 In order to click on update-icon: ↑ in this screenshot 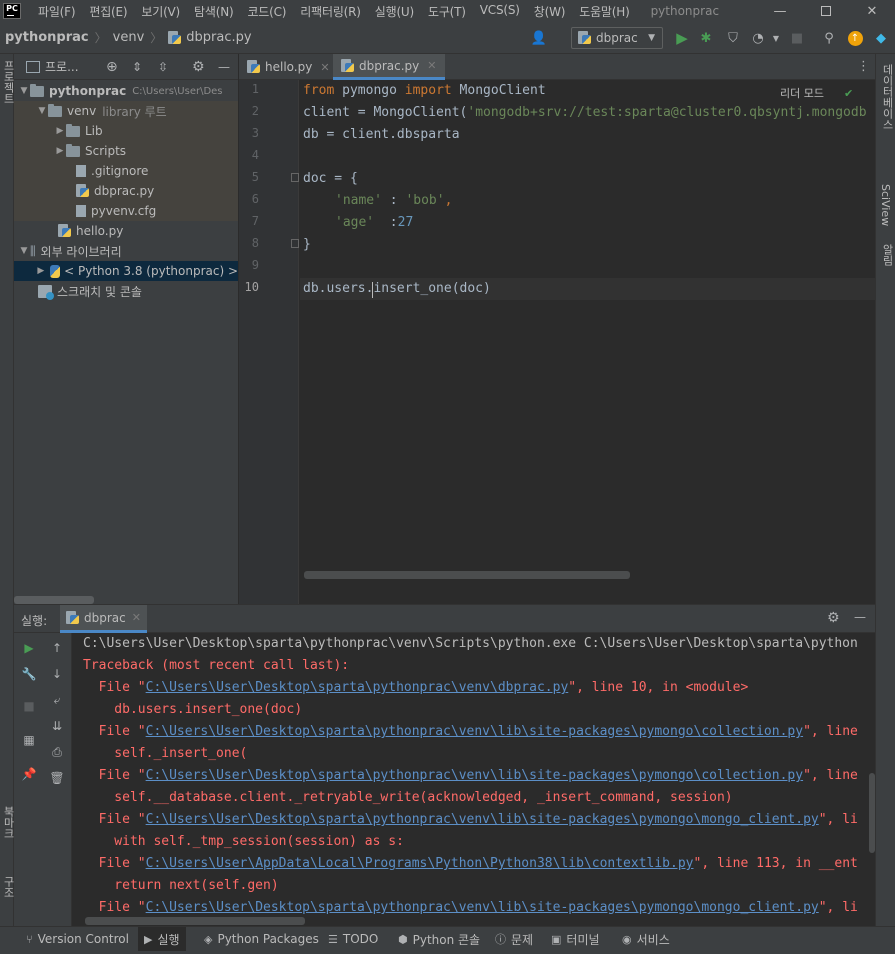, I will do `click(855, 38)`.